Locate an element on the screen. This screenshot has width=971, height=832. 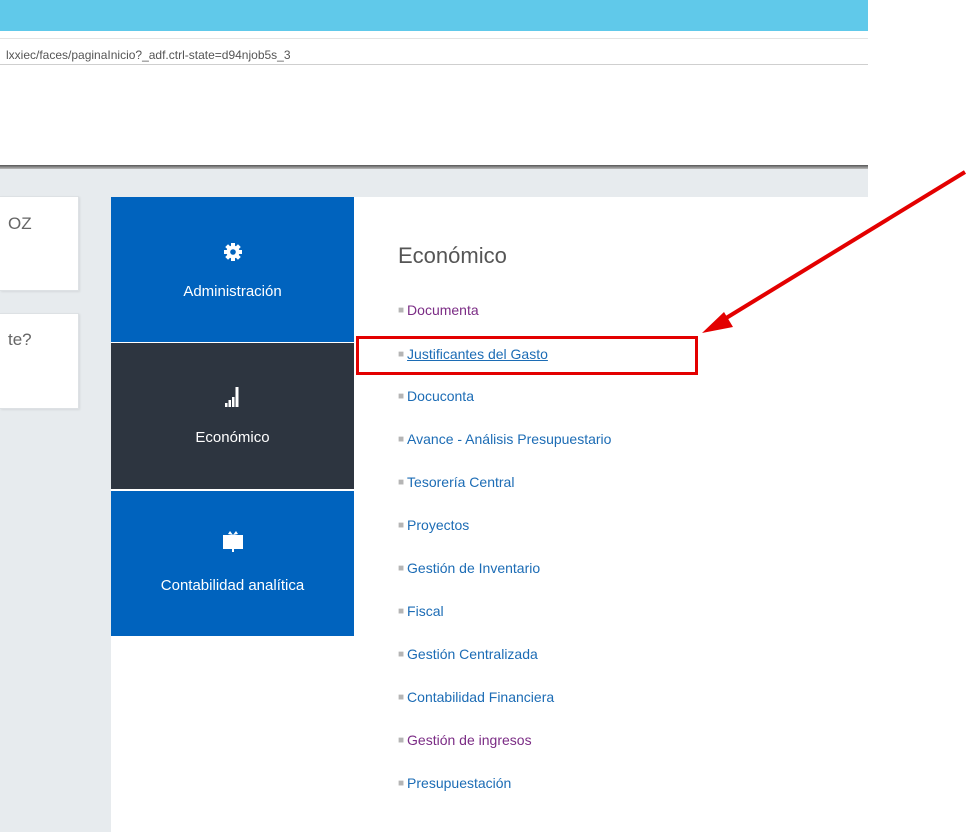
menu-item-label: Fiscal is located at coordinates (425, 611).